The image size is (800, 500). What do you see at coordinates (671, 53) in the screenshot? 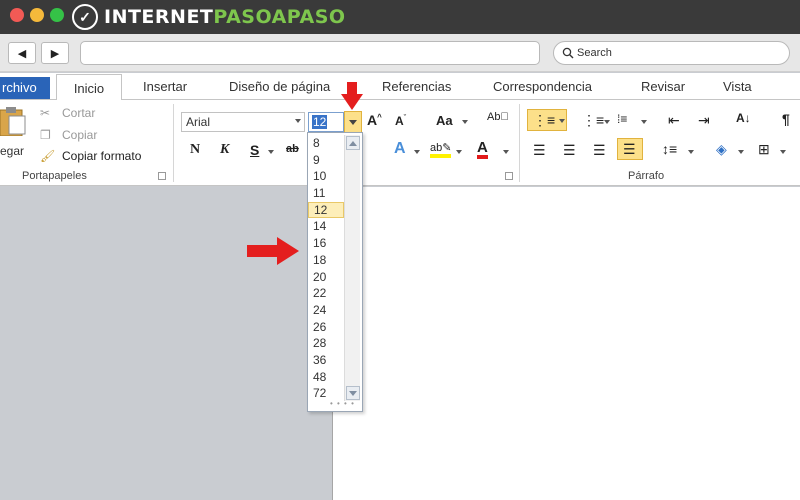
I see `search-field: Search` at bounding box center [671, 53].